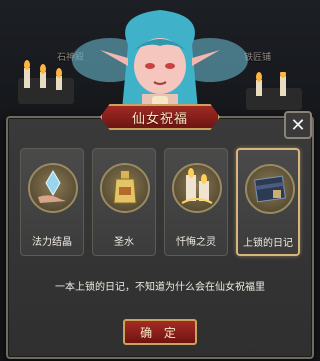 Image resolution: width=320 pixels, height=361 pixels. What do you see at coordinates (268, 243) in the screenshot?
I see `item-label: 上锁的日记` at bounding box center [268, 243].